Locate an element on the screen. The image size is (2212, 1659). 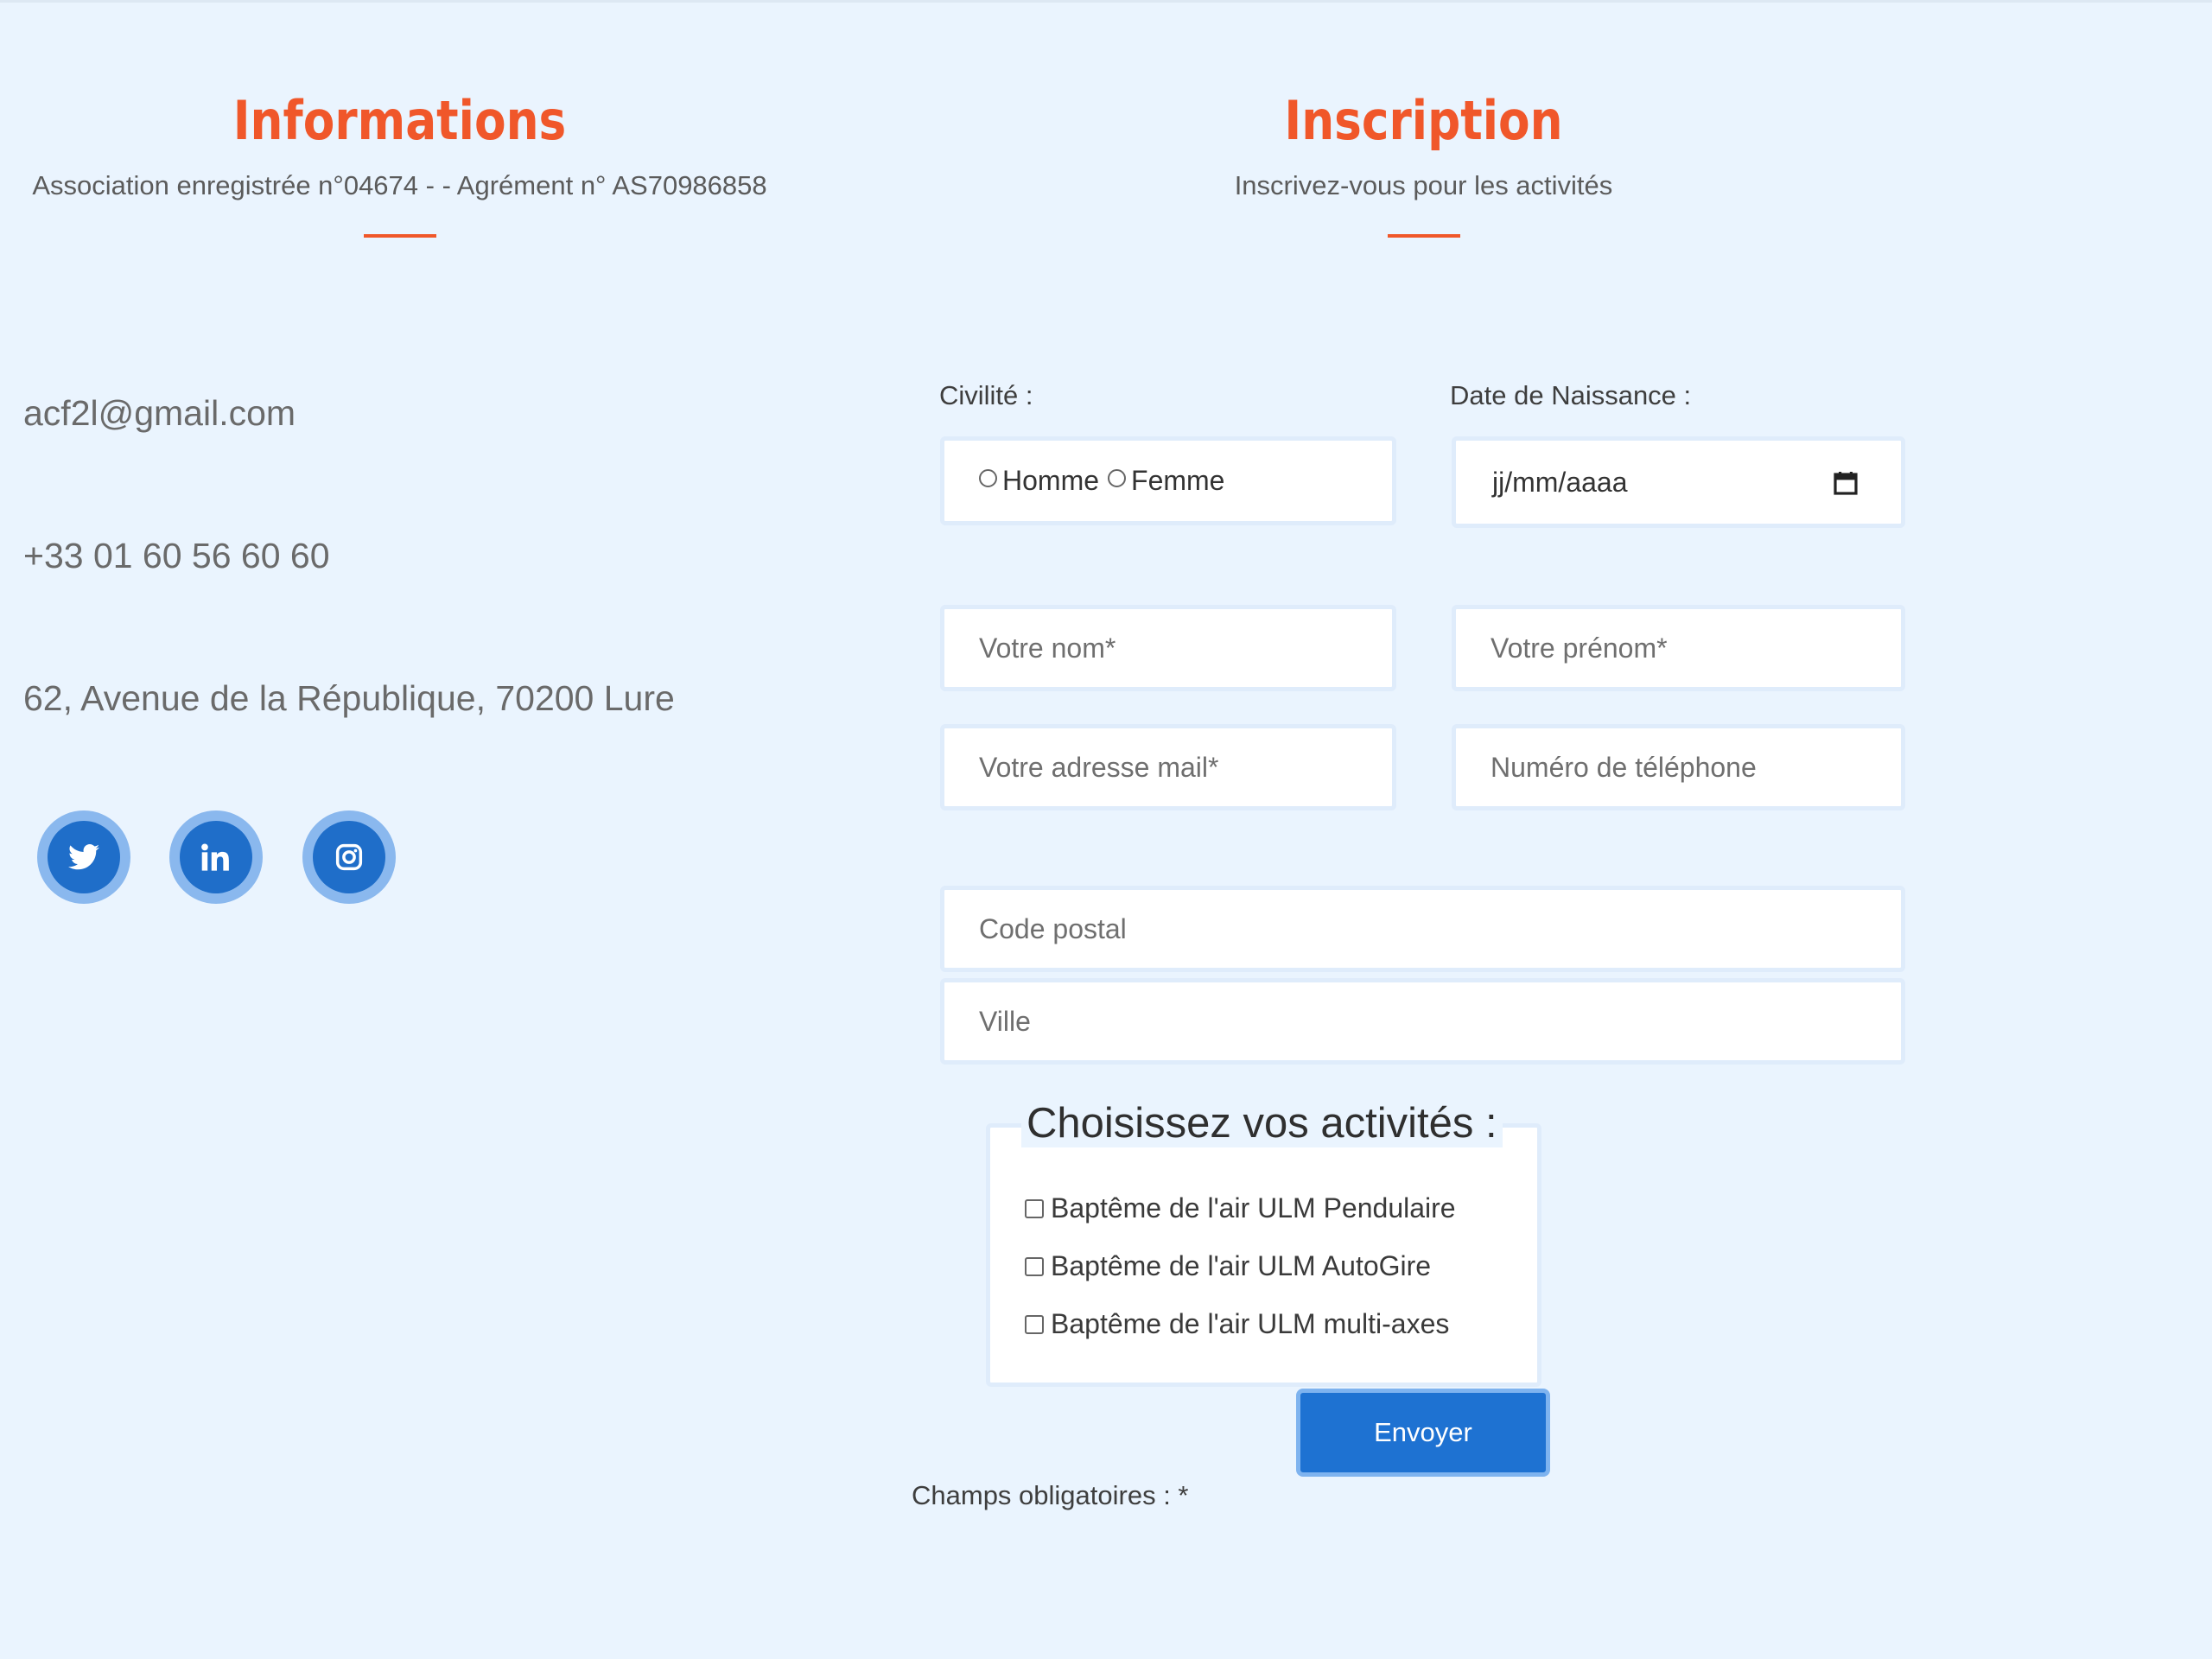
top-border is located at coordinates (1106, 1).